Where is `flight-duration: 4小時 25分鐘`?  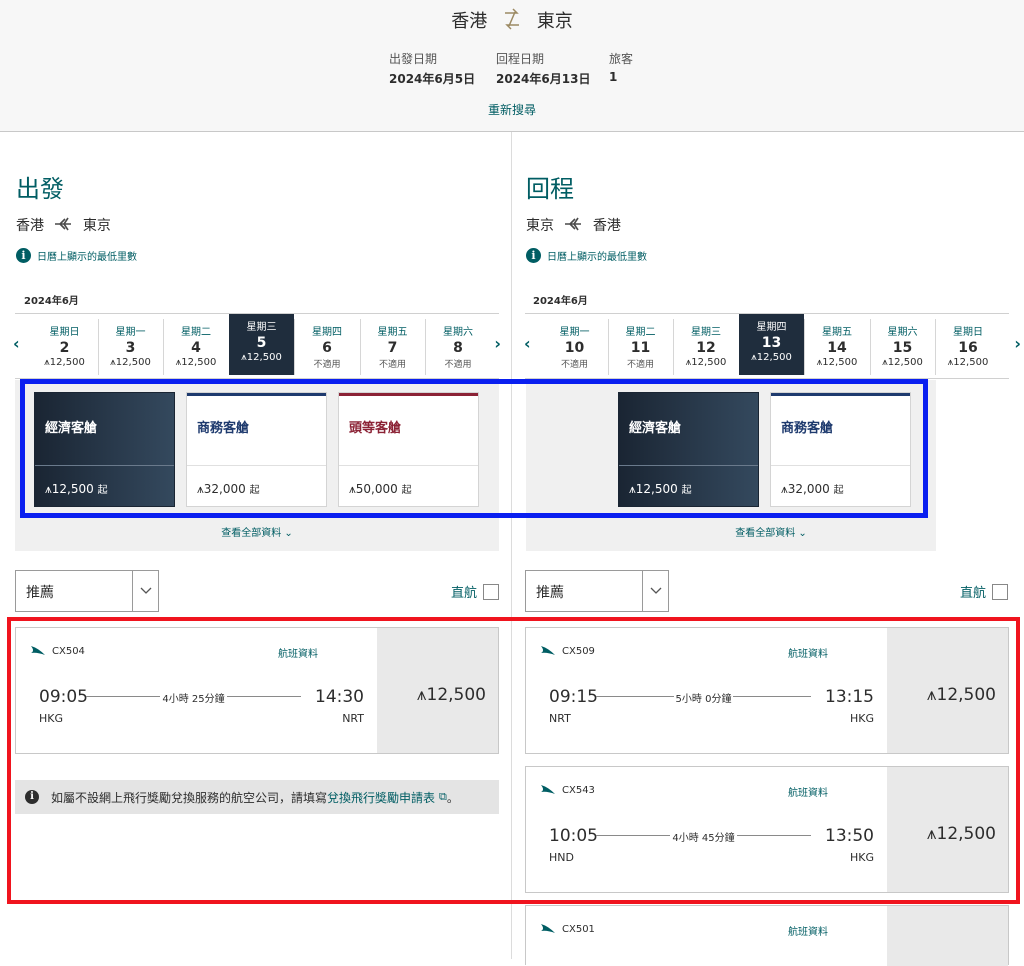 flight-duration: 4小時 25分鐘 is located at coordinates (193, 699).